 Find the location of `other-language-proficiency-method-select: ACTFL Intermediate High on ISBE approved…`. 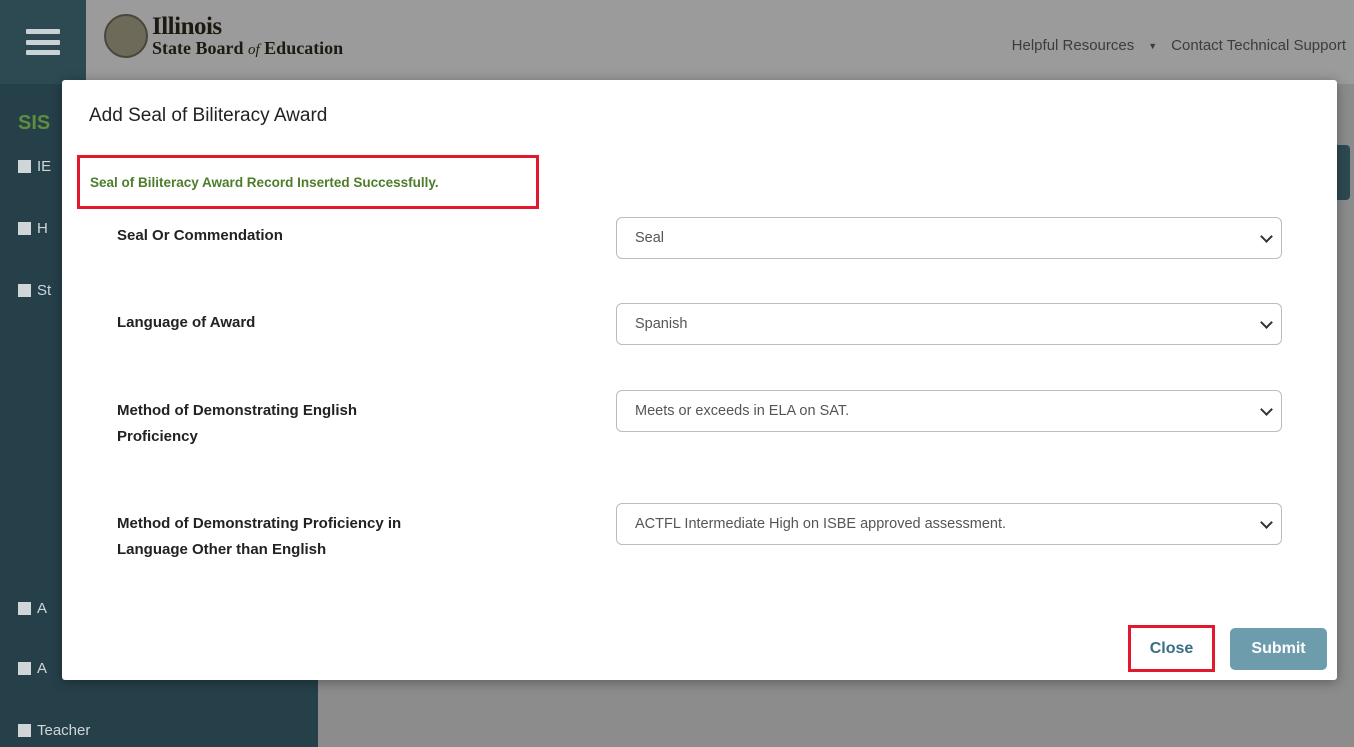

other-language-proficiency-method-select: ACTFL Intermediate High on ISBE approved… is located at coordinates (949, 524).